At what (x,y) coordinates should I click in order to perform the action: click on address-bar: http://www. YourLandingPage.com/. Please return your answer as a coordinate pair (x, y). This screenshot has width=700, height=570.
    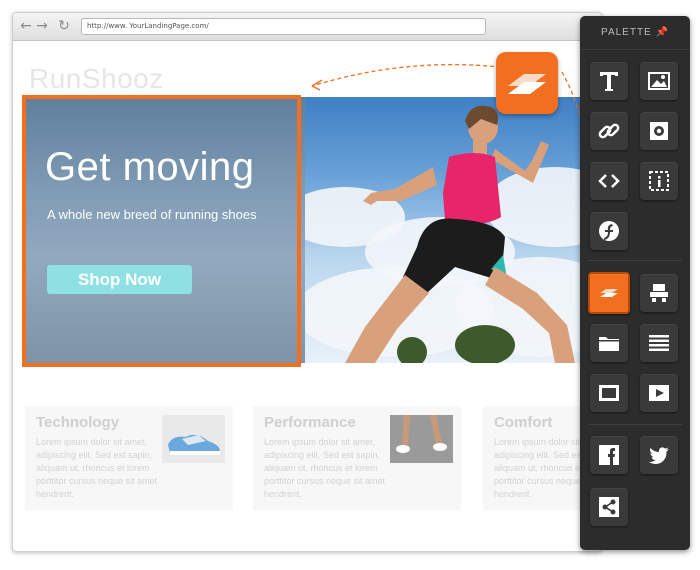
    Looking at the image, I should click on (283, 26).